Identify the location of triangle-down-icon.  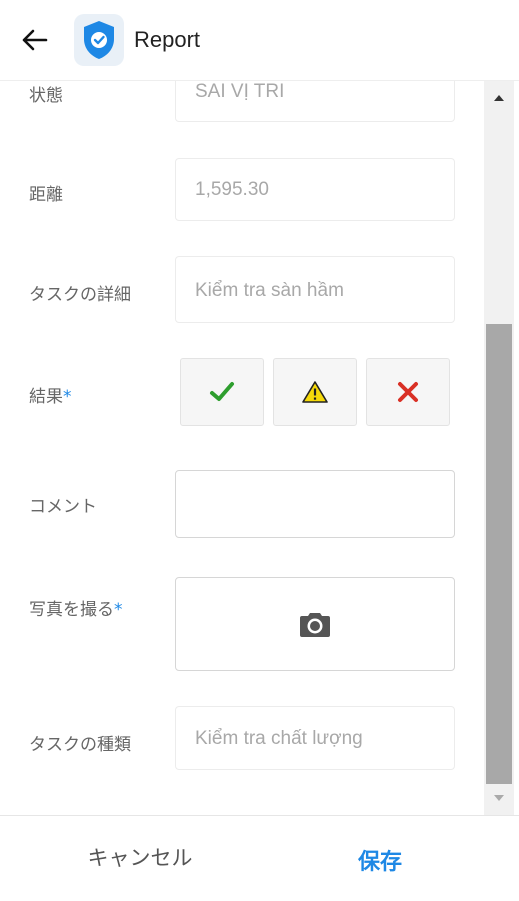
(499, 798).